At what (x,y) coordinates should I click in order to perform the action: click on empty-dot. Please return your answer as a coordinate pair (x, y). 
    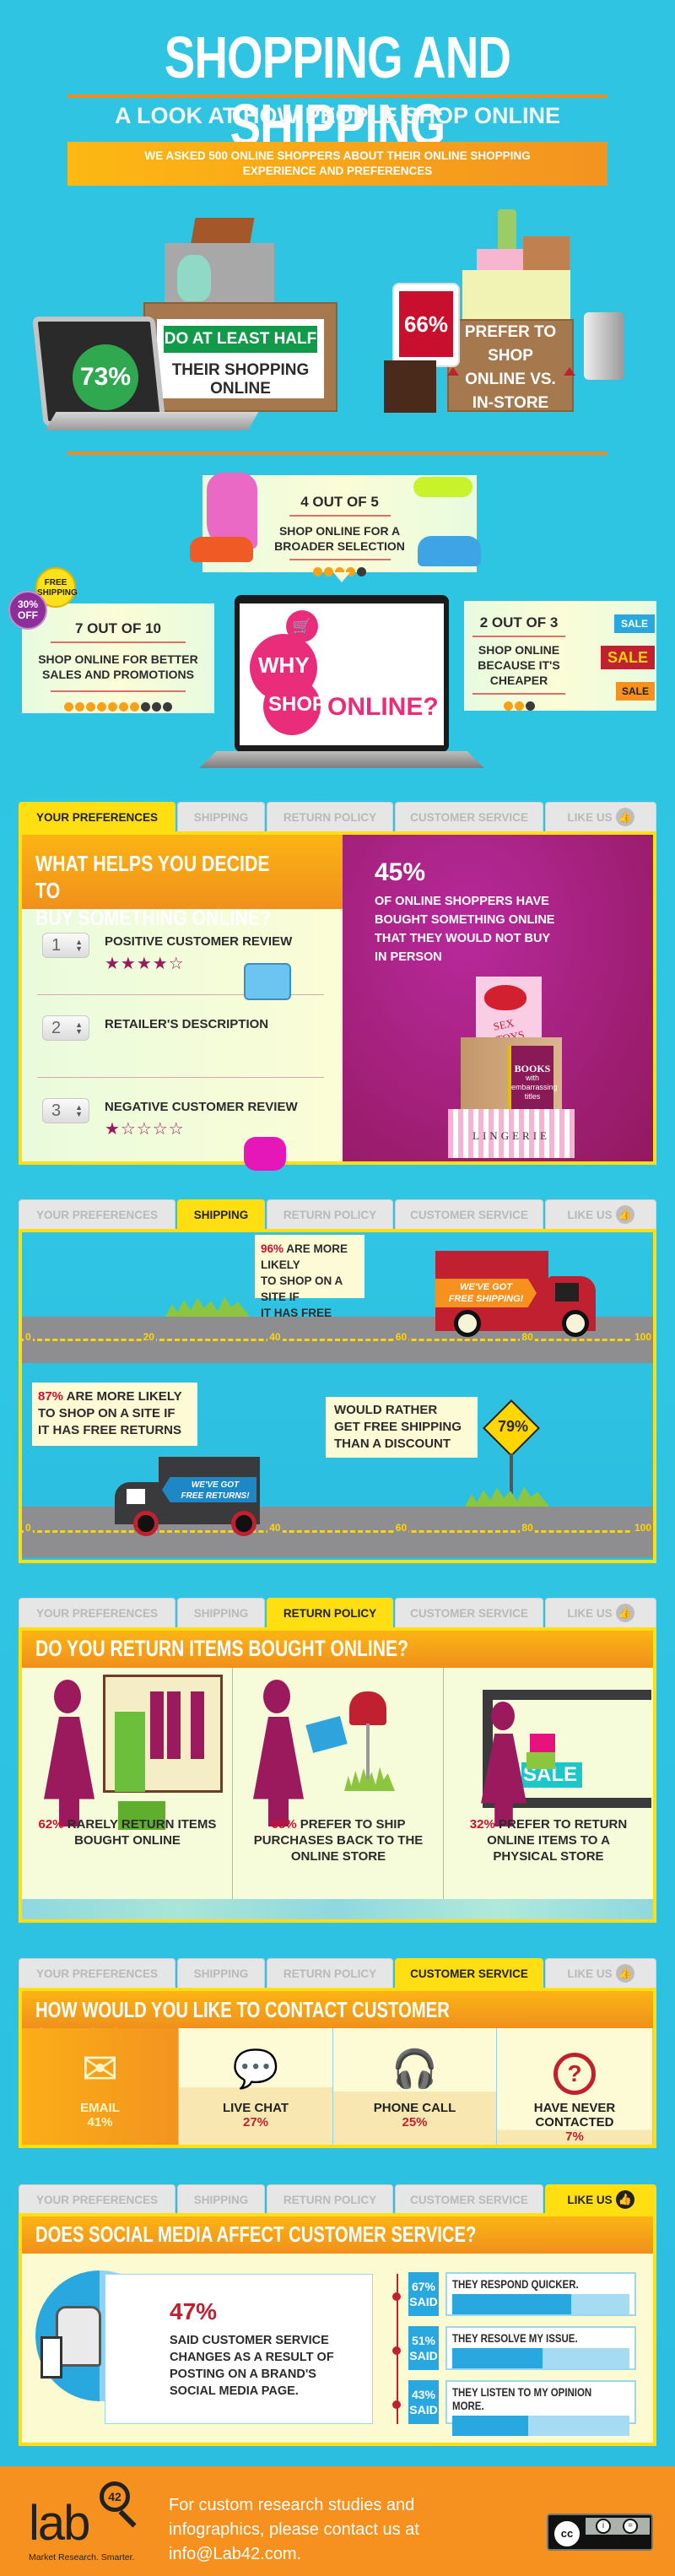
    Looking at the image, I should click on (145, 707).